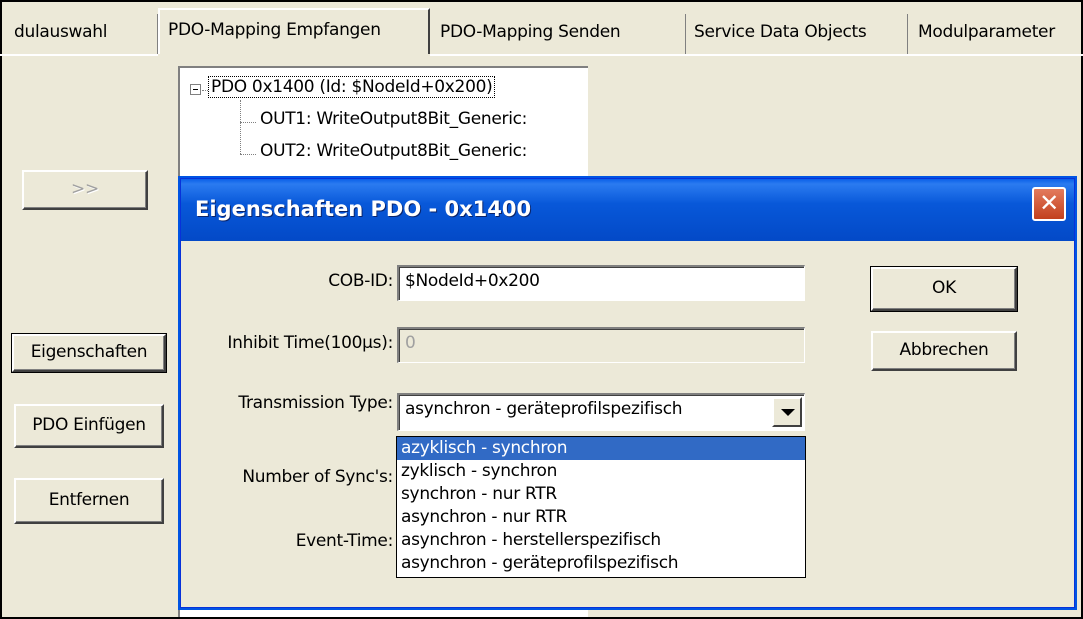 The height and width of the screenshot is (619, 1083). What do you see at coordinates (544, 409) in the screenshot?
I see `transmission-type-value: asynchron - geräteprofilspezifisch` at bounding box center [544, 409].